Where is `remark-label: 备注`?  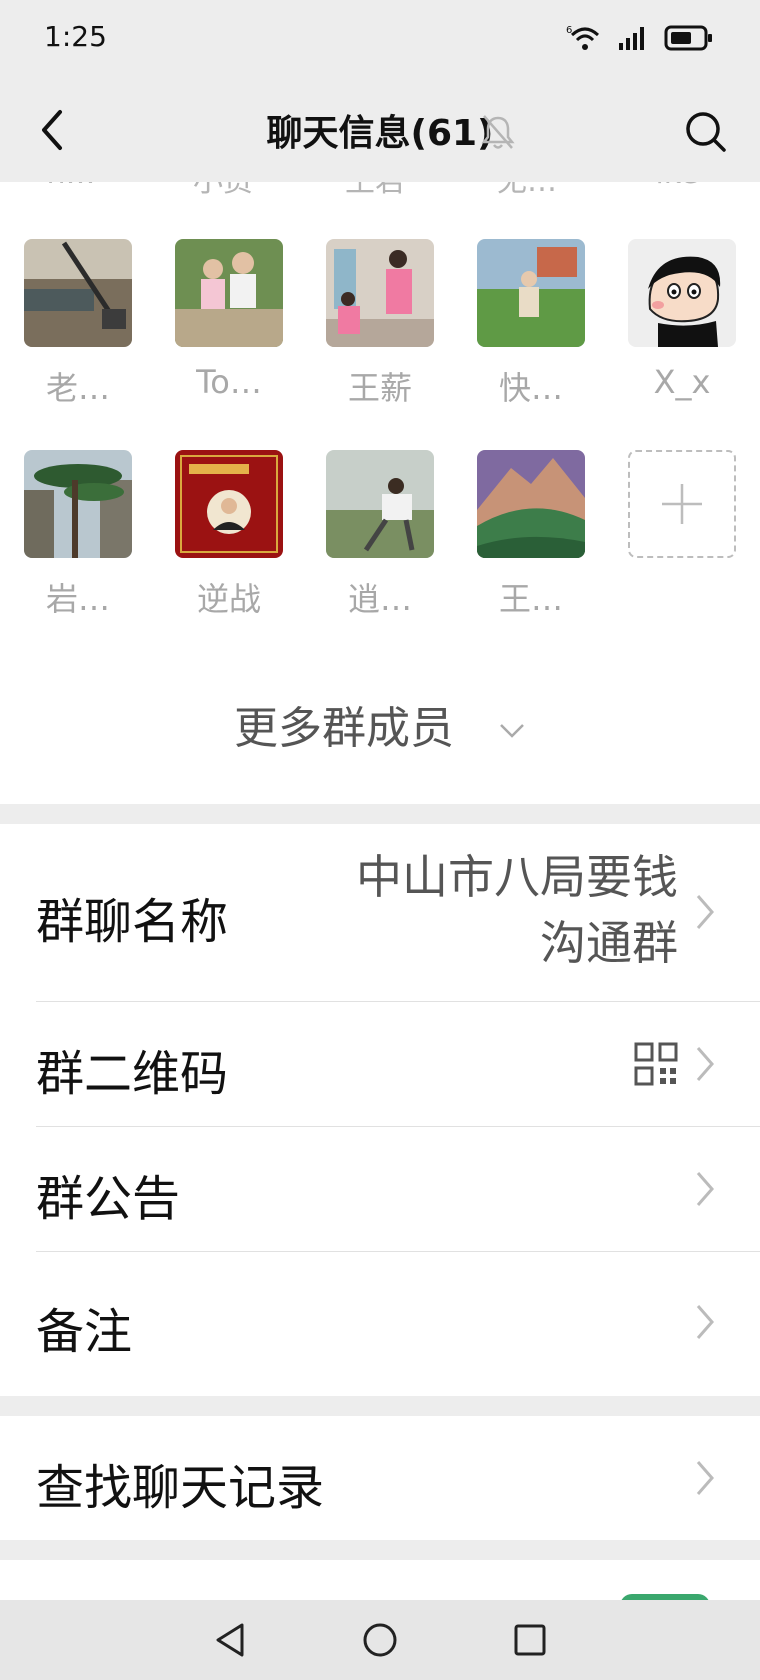
remark-label: 备注 is located at coordinates (84, 1332).